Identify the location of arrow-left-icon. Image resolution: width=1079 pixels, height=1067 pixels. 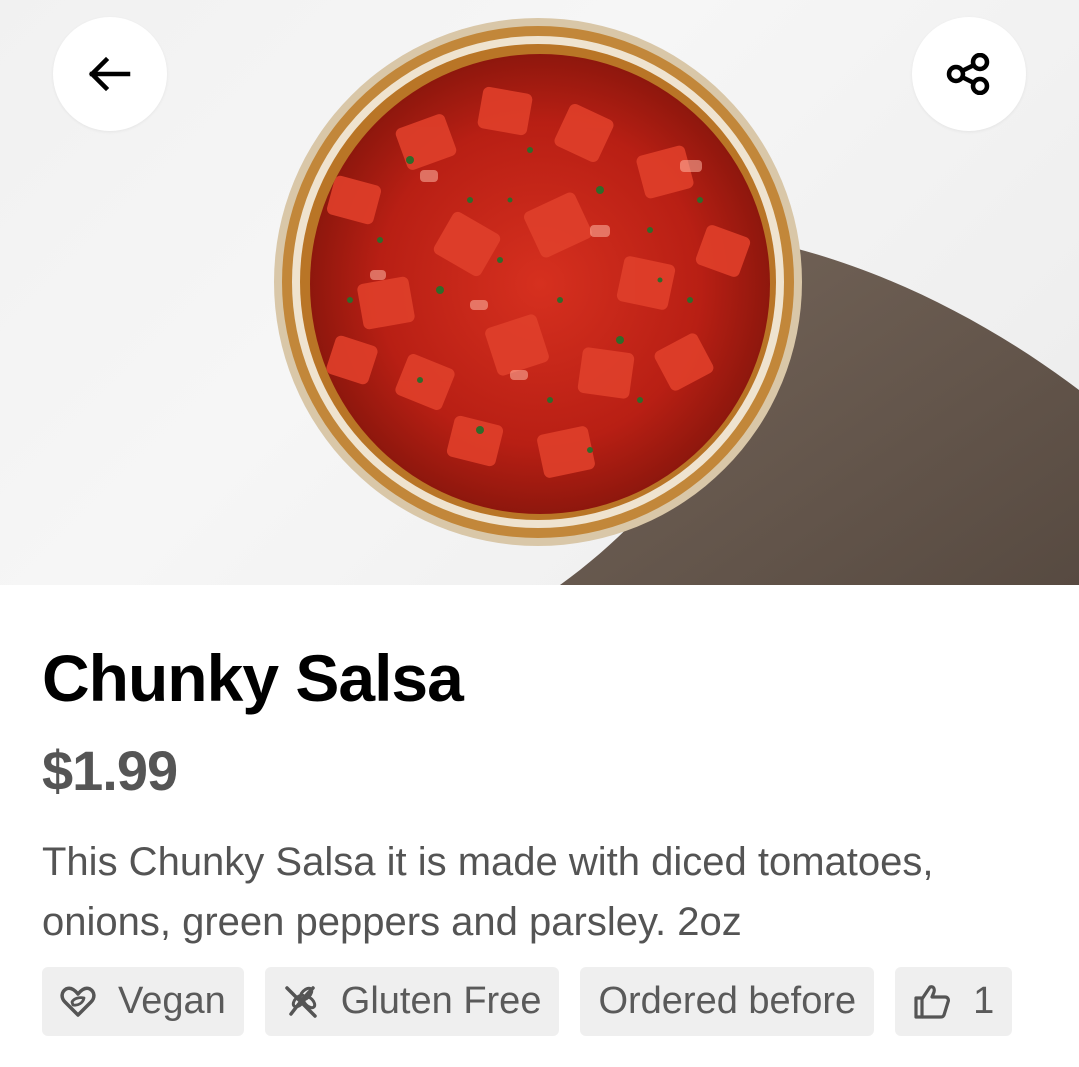
(109, 74).